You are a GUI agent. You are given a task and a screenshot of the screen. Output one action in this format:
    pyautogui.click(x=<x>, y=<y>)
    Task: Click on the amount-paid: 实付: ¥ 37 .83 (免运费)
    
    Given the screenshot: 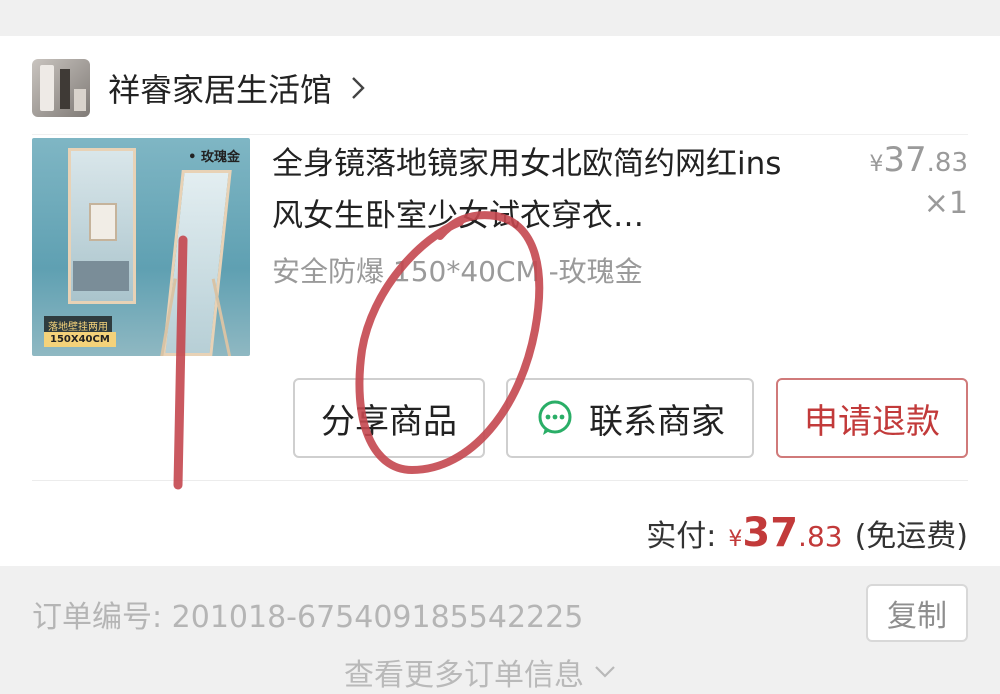 What is the action you would take?
    pyautogui.click(x=807, y=533)
    